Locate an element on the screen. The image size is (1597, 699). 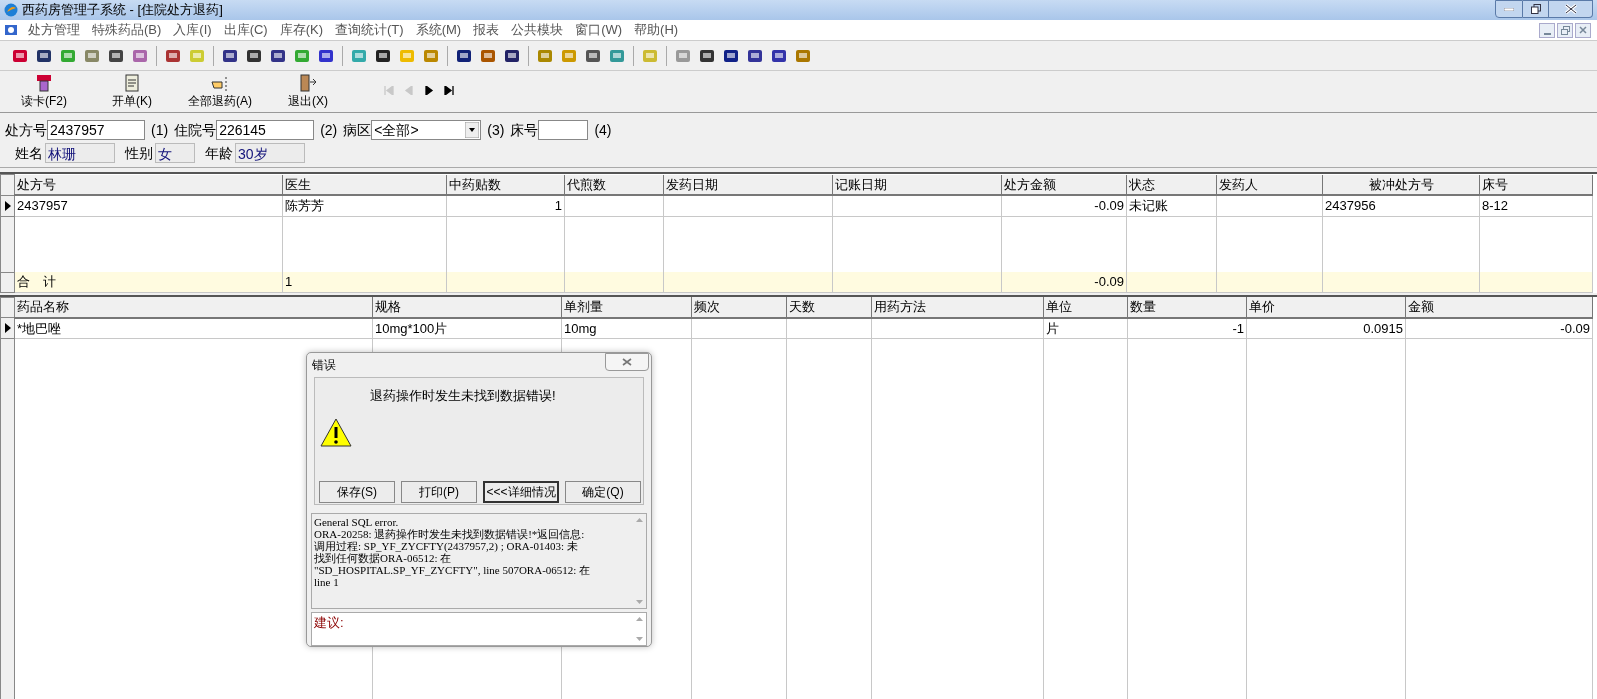
skip-arrow-icon is located at coordinates (389, 90).